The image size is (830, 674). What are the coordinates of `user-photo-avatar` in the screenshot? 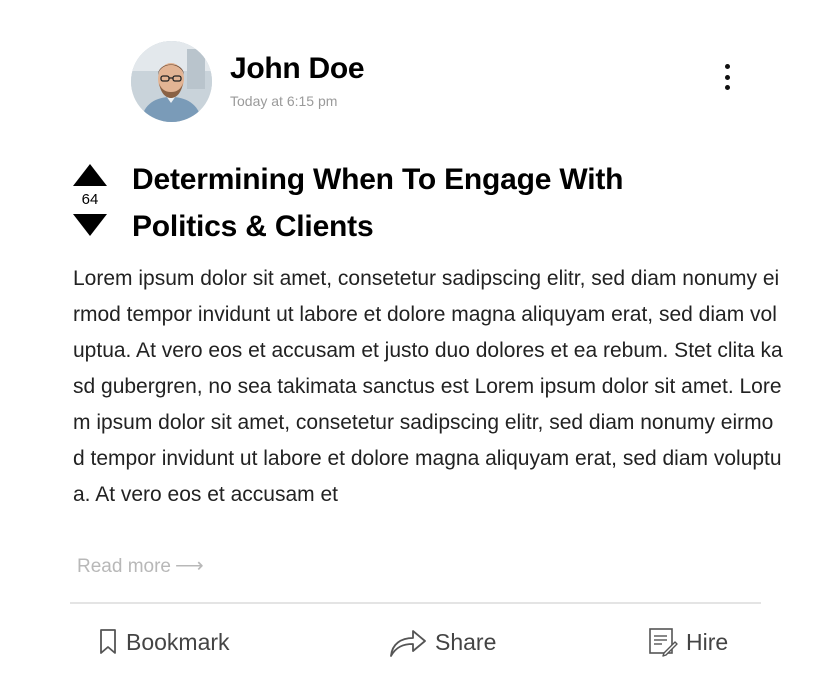 It's located at (171, 81).